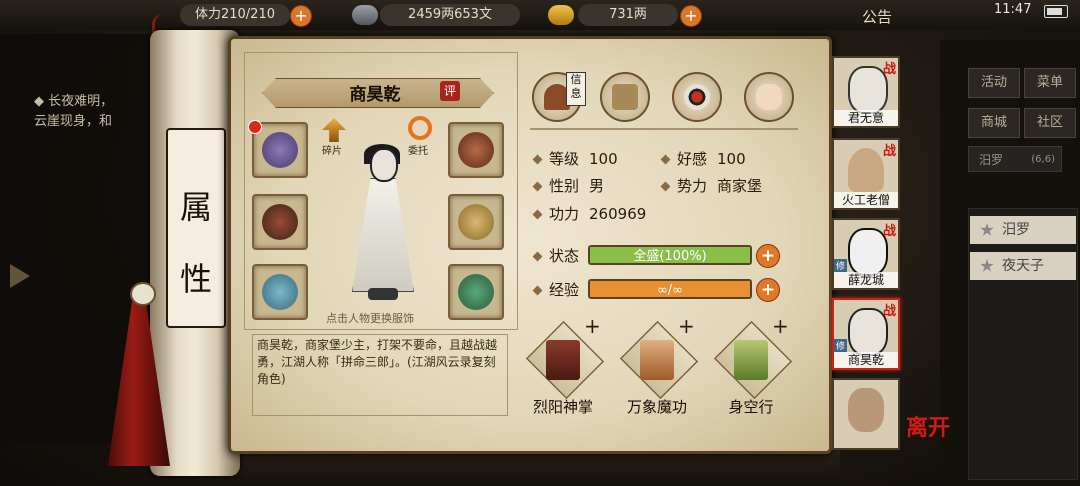 This screenshot has height=486, width=1080. I want to click on divider, so click(664, 129).